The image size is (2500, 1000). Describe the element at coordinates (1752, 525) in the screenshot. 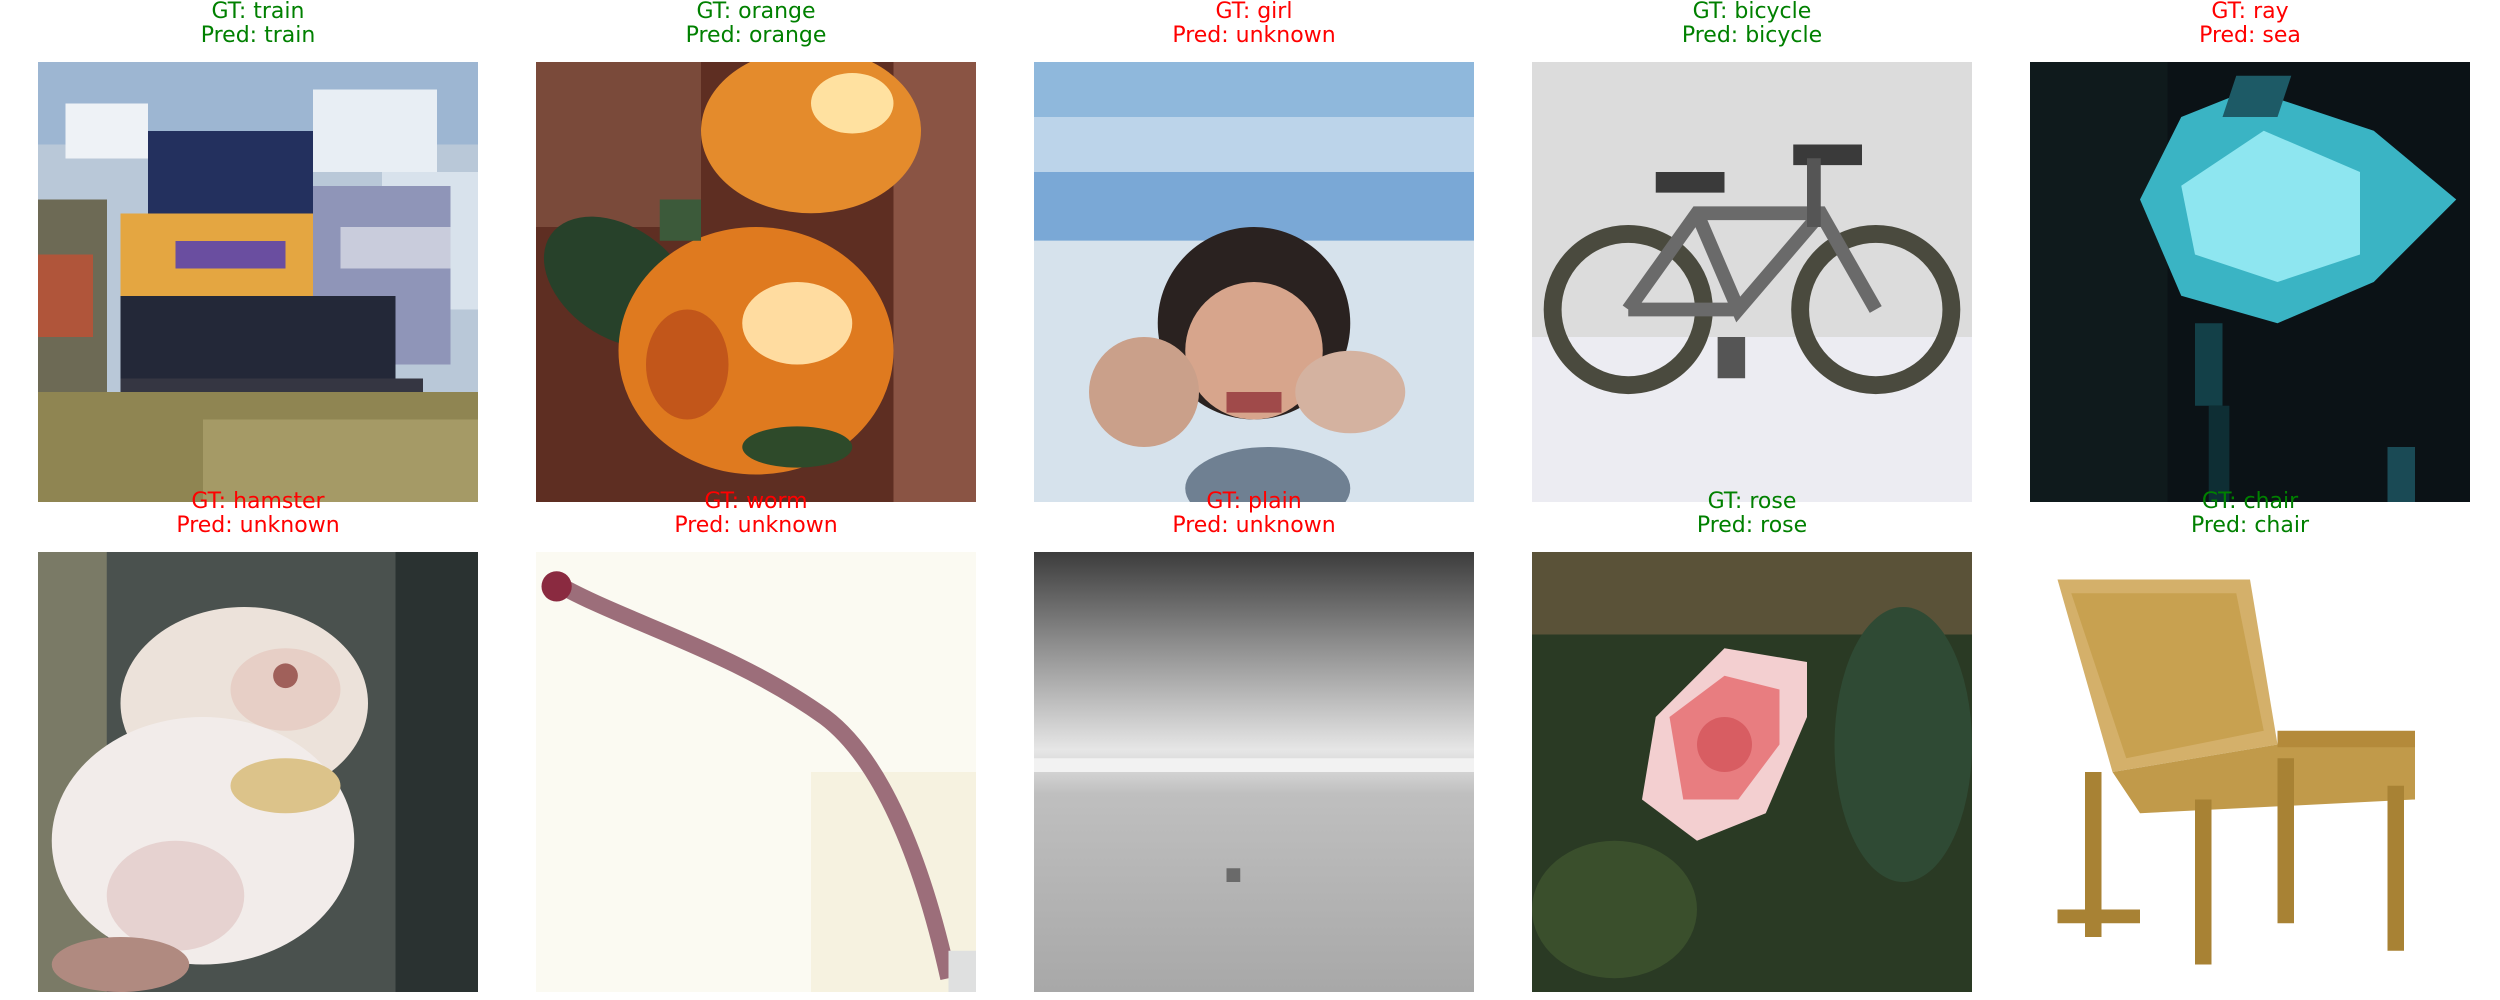

I see `prediction-label: Pred: rose` at that location.